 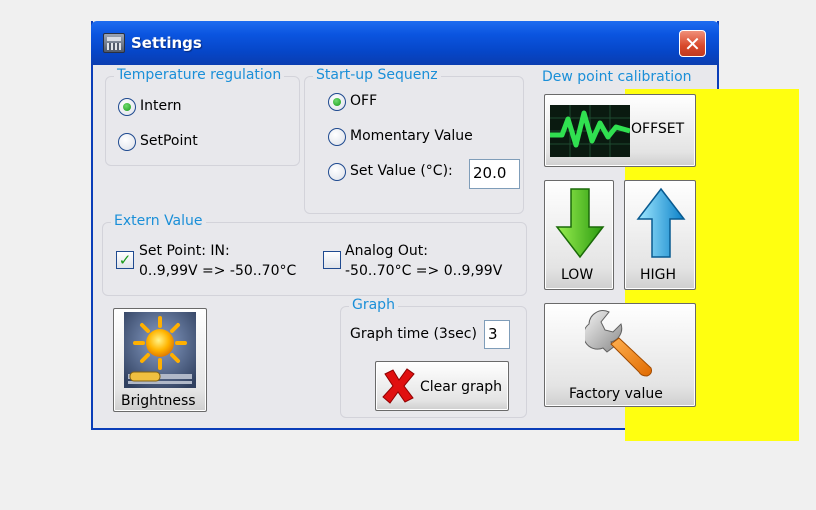 I want to click on setpoint-radio, so click(x=127, y=142).